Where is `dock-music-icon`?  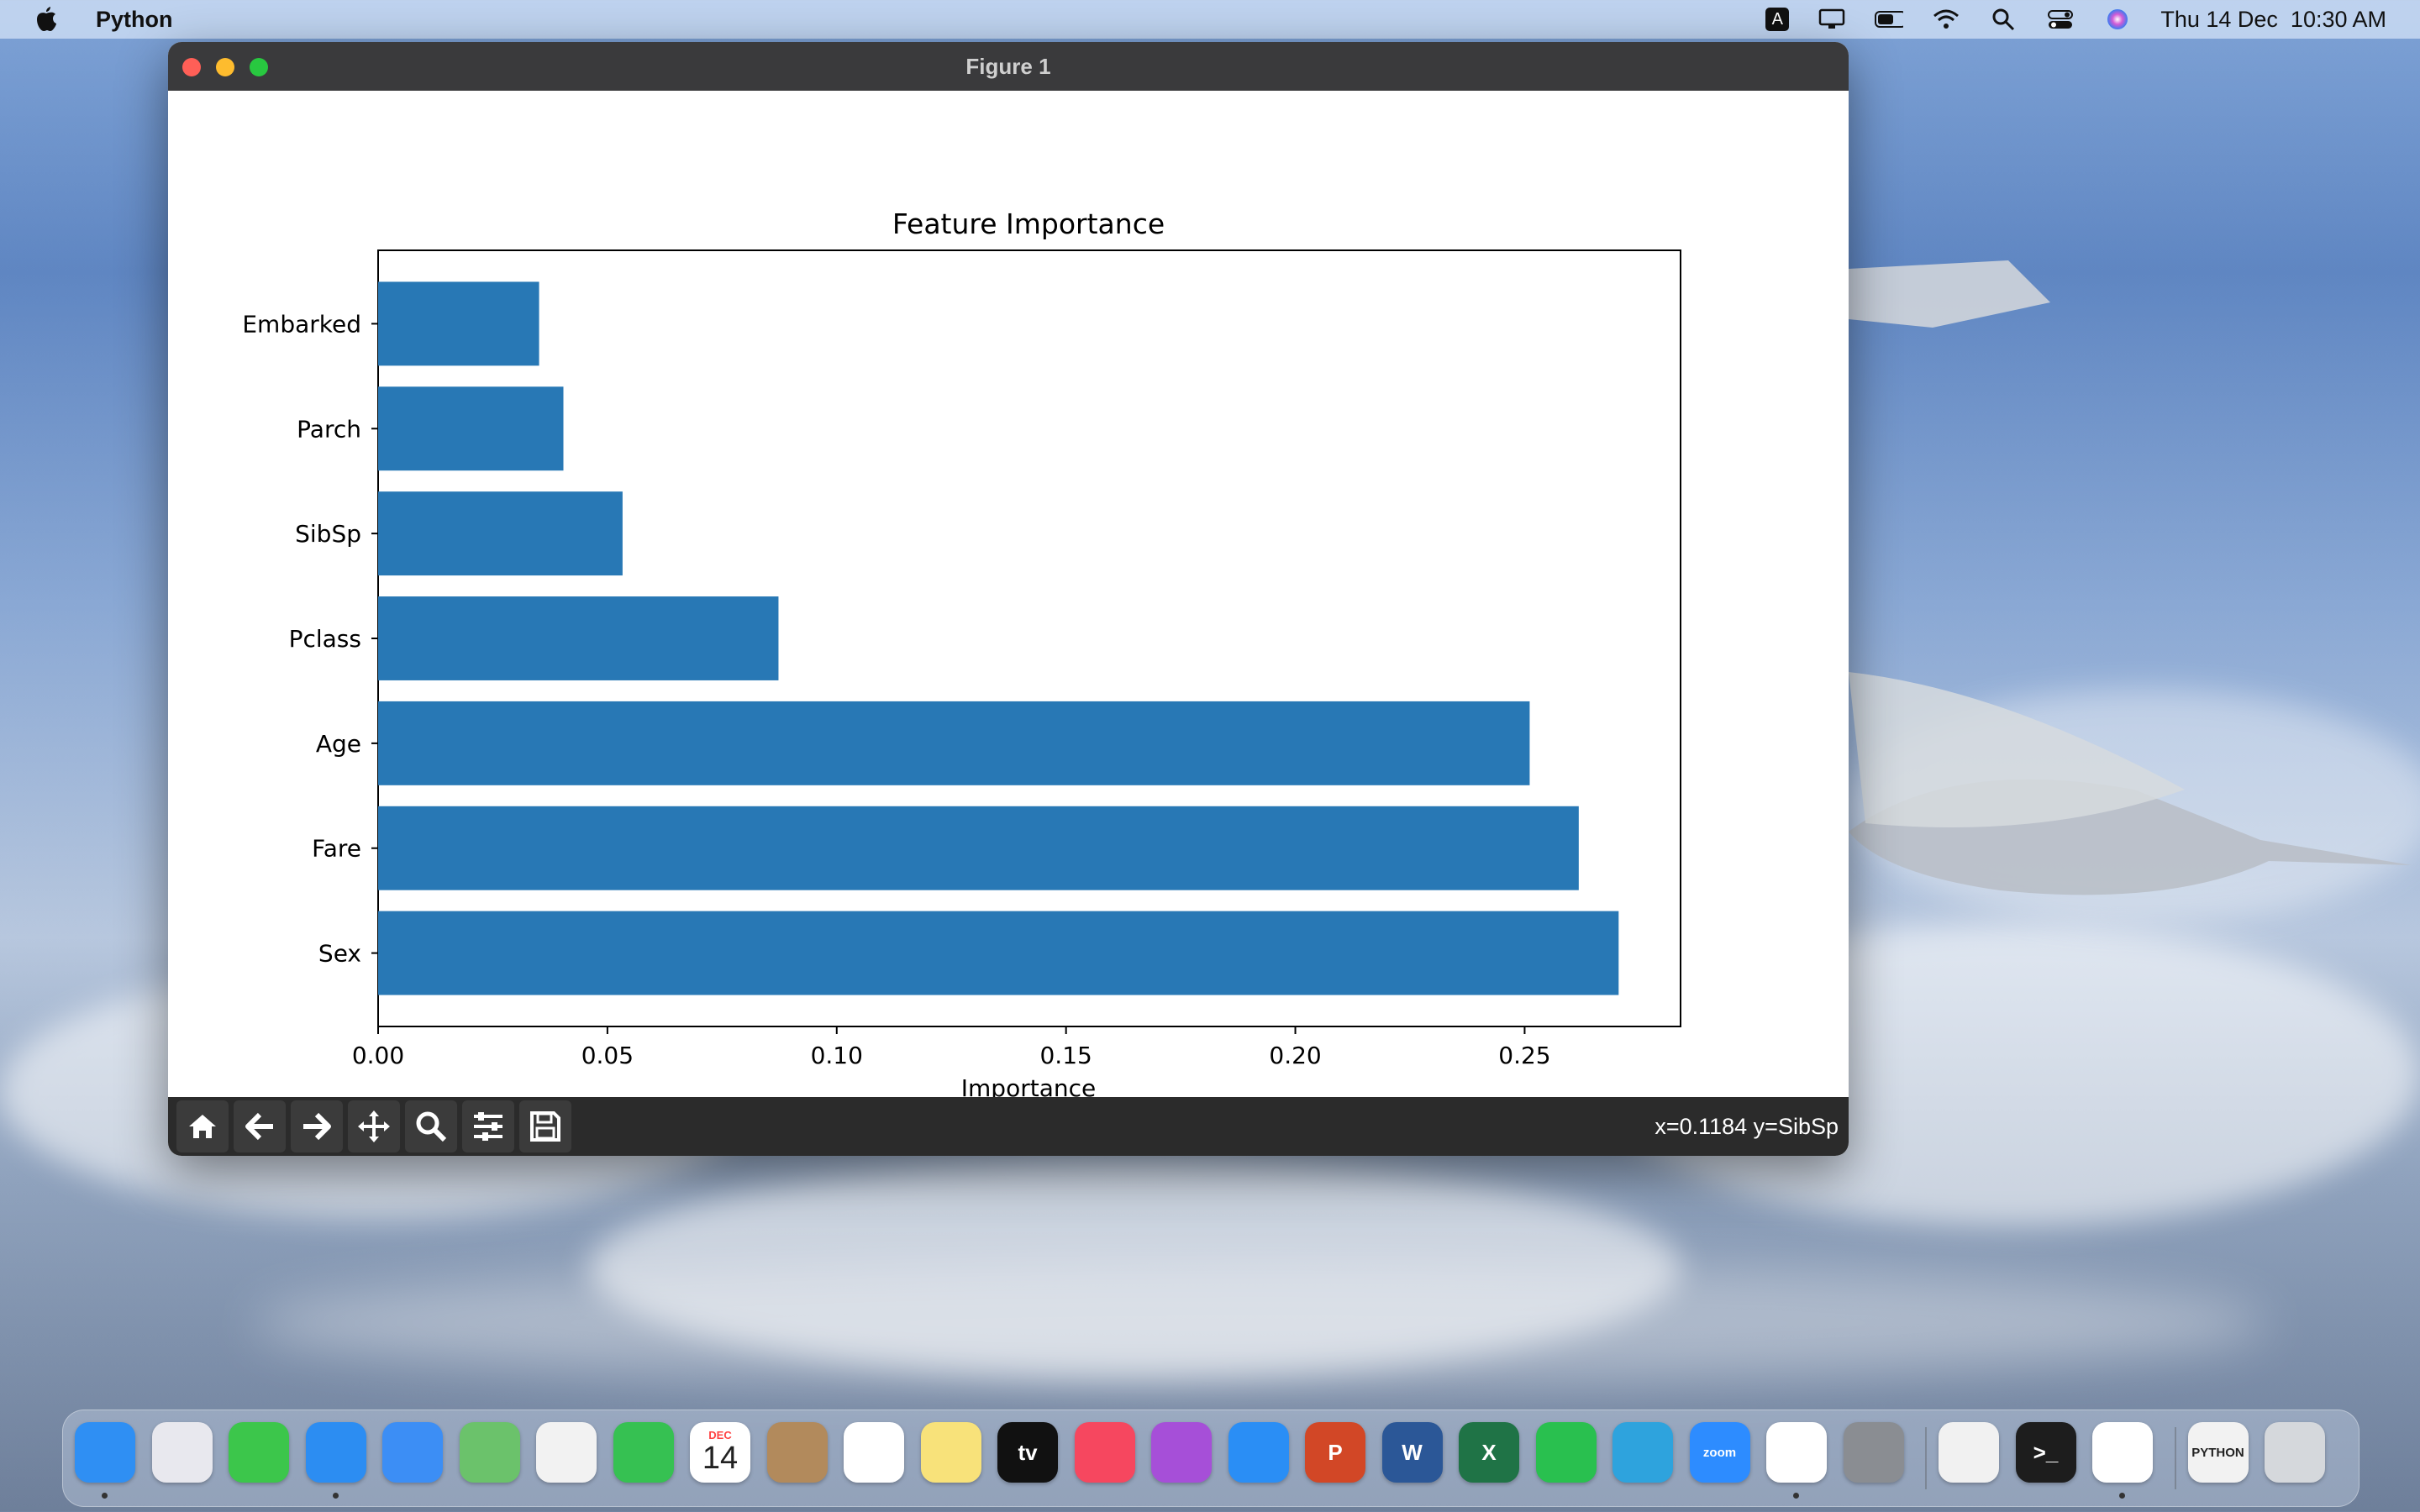 dock-music-icon is located at coordinates (1104, 1452).